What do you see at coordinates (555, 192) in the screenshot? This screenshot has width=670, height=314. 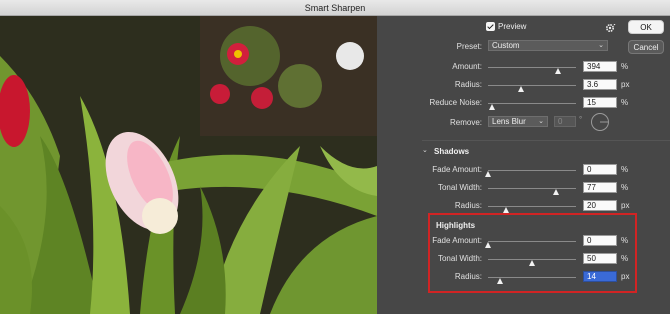 I see `shadows-tonal-width-thumb` at bounding box center [555, 192].